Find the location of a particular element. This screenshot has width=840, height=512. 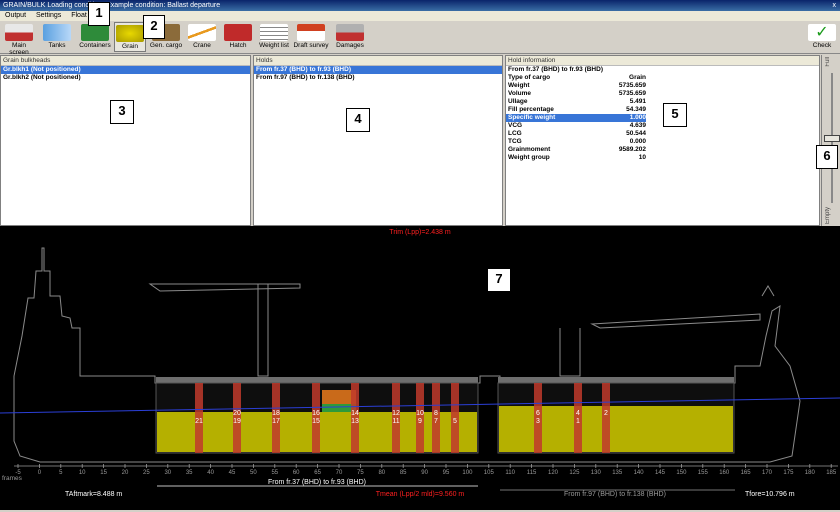

hold-info-value: 4.639 is located at coordinates (616, 126).